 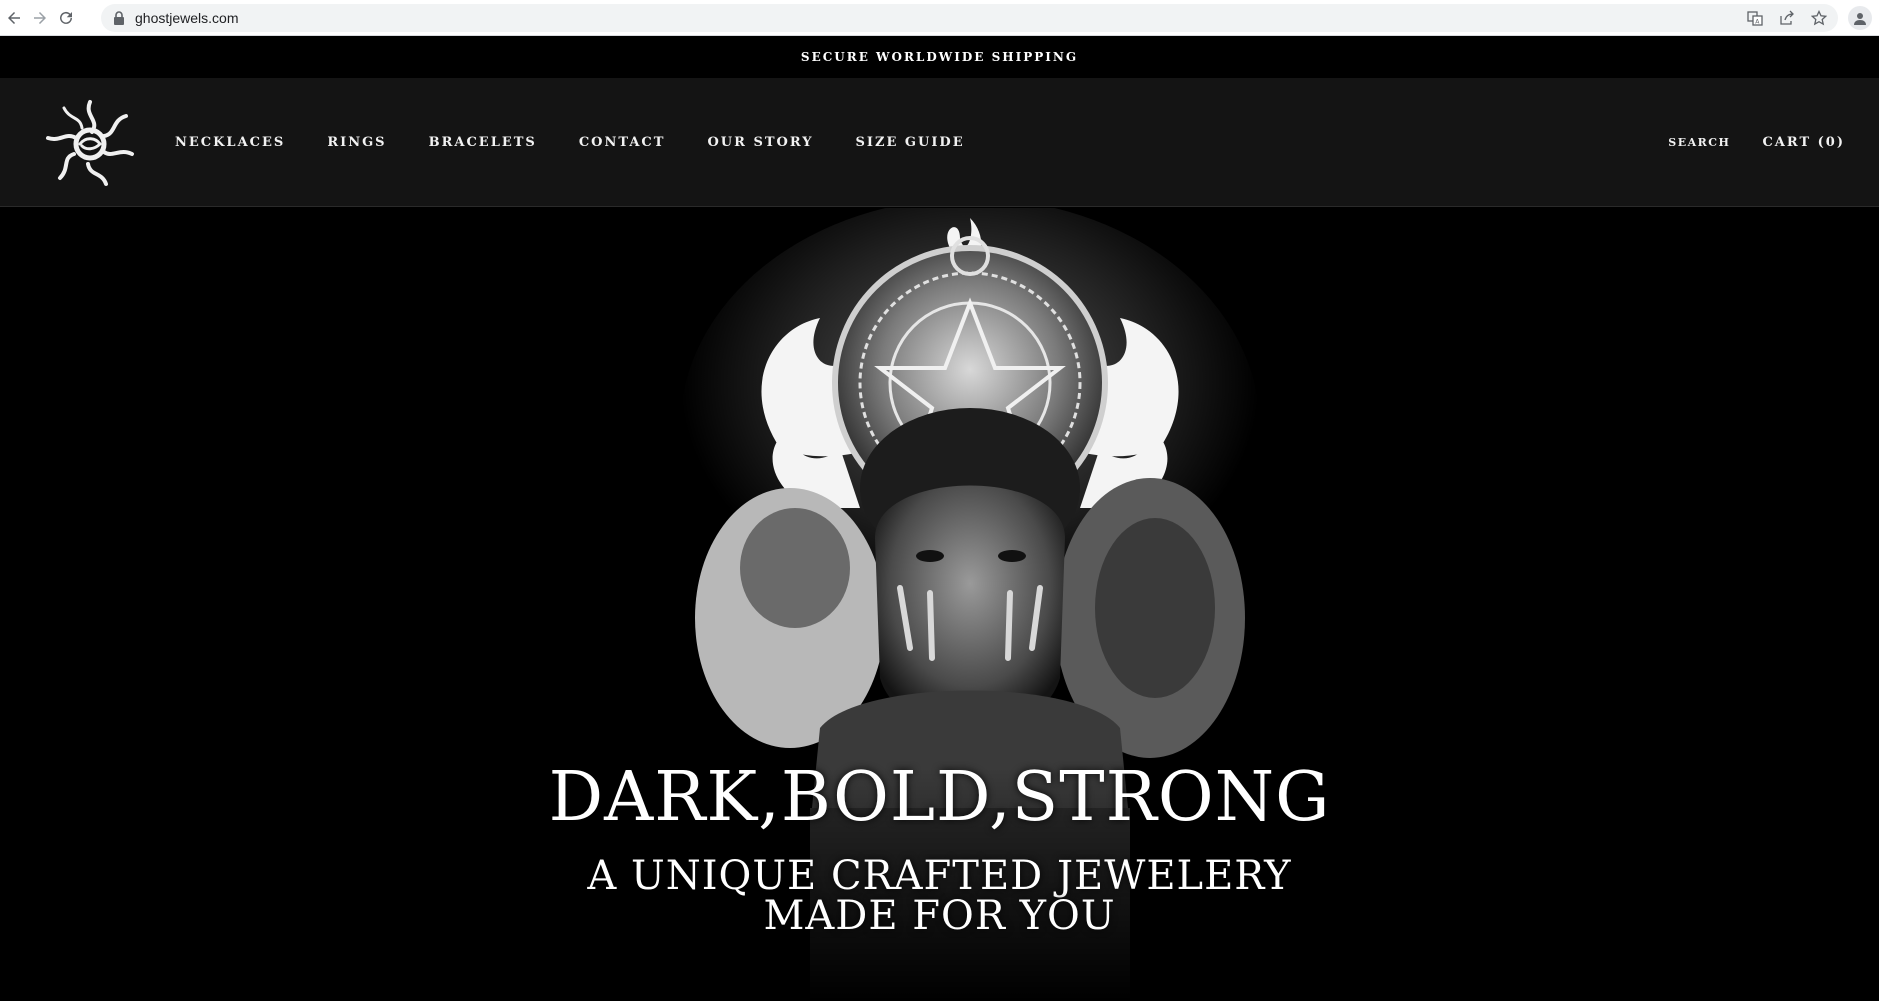 I want to click on tribal-sun-logo-icon, so click(x=90, y=143).